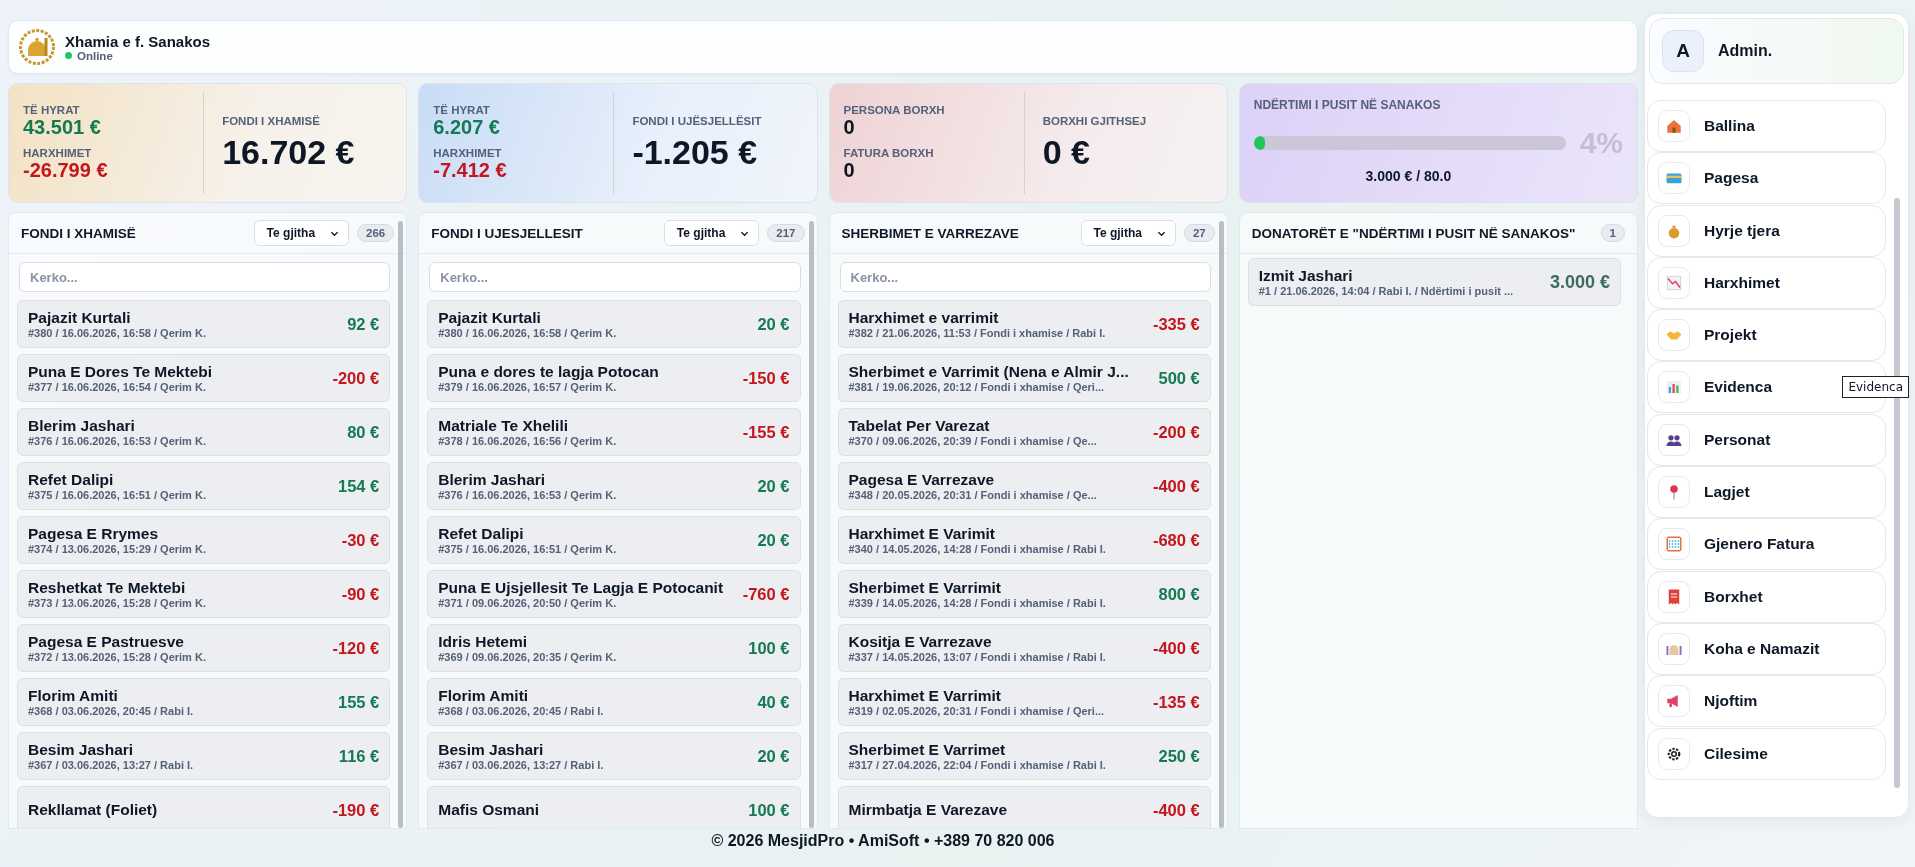  Describe the element at coordinates (37, 47) in the screenshot. I see `mosque-logo` at that location.